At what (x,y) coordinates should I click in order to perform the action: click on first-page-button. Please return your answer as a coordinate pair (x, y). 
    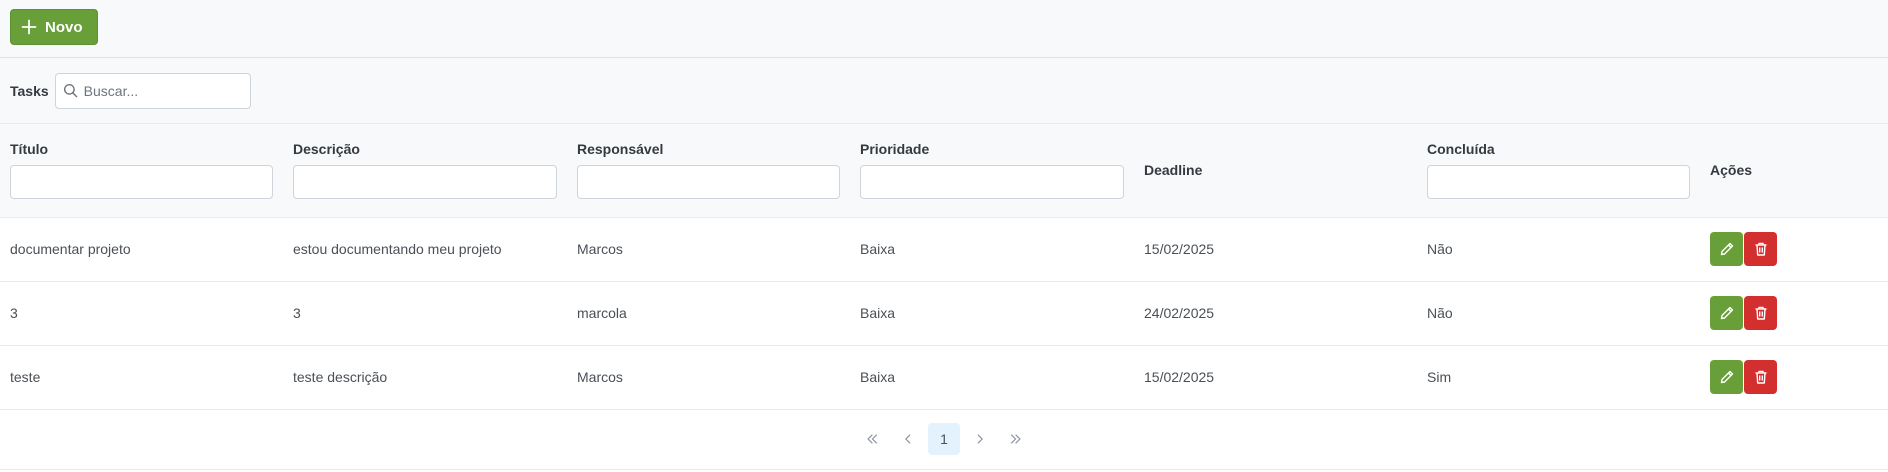
    Looking at the image, I should click on (872, 439).